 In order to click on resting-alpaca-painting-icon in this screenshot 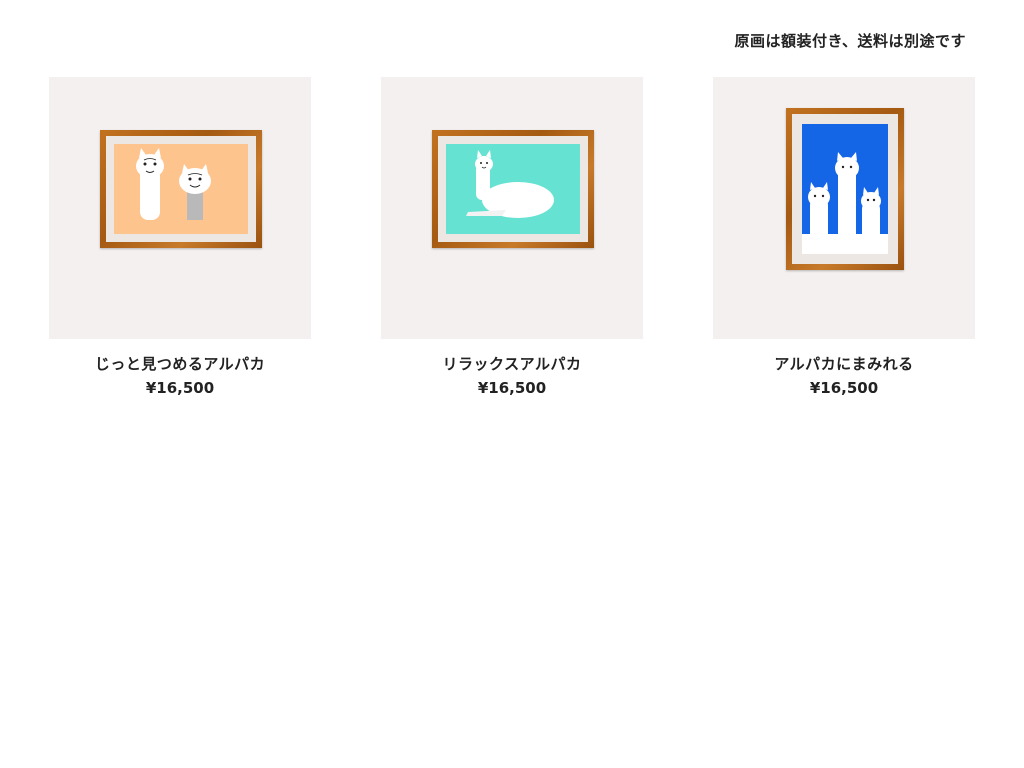, I will do `click(513, 189)`.